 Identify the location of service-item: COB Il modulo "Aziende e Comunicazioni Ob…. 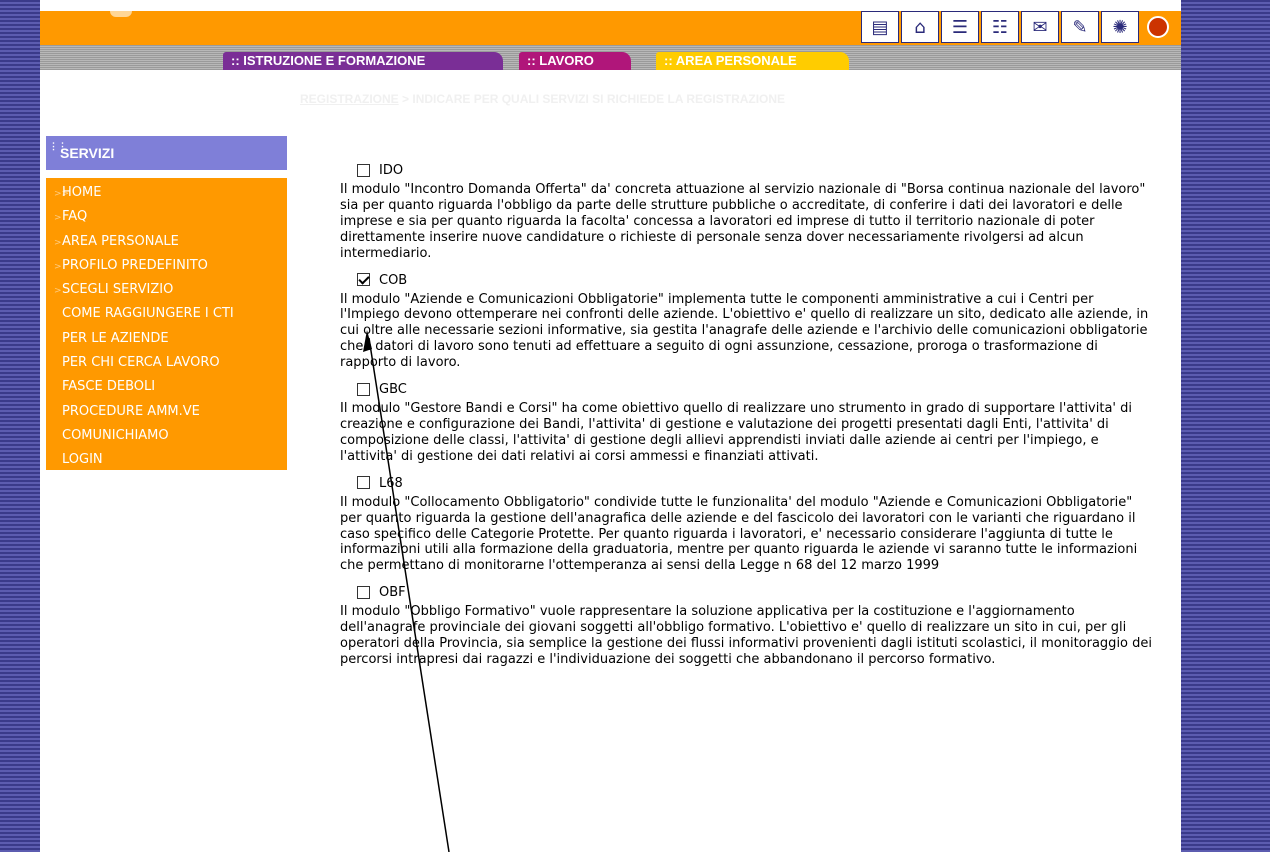
(750, 320).